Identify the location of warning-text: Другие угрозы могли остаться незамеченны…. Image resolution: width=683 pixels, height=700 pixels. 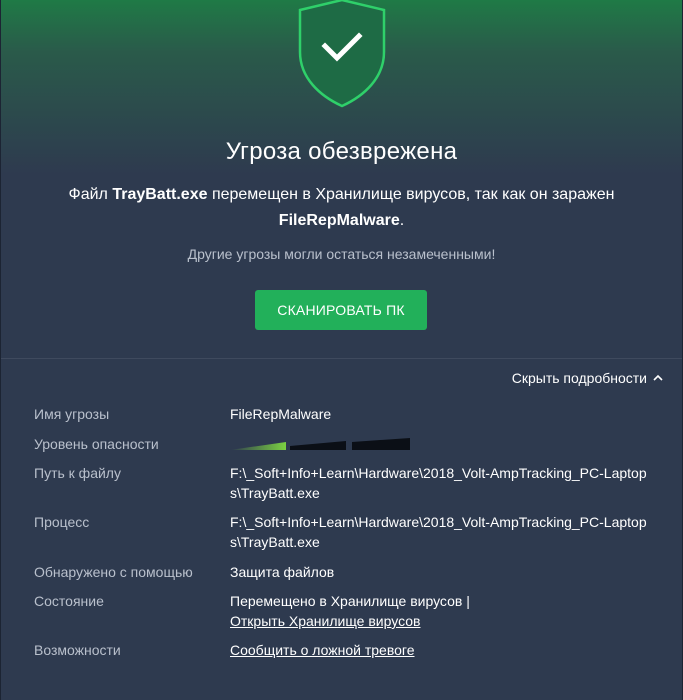
(341, 254).